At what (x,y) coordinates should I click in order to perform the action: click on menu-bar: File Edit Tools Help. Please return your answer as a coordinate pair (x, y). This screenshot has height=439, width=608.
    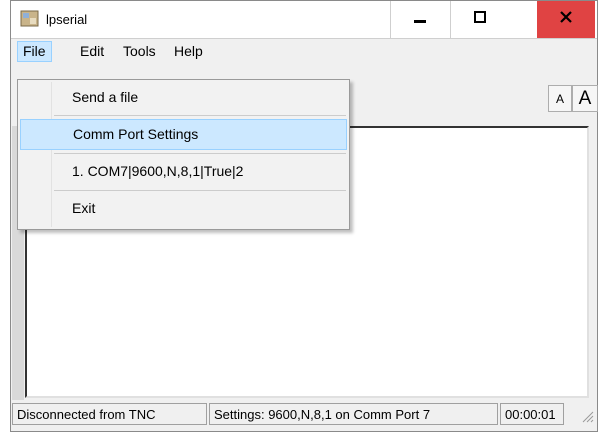
    Looking at the image, I should click on (304, 51).